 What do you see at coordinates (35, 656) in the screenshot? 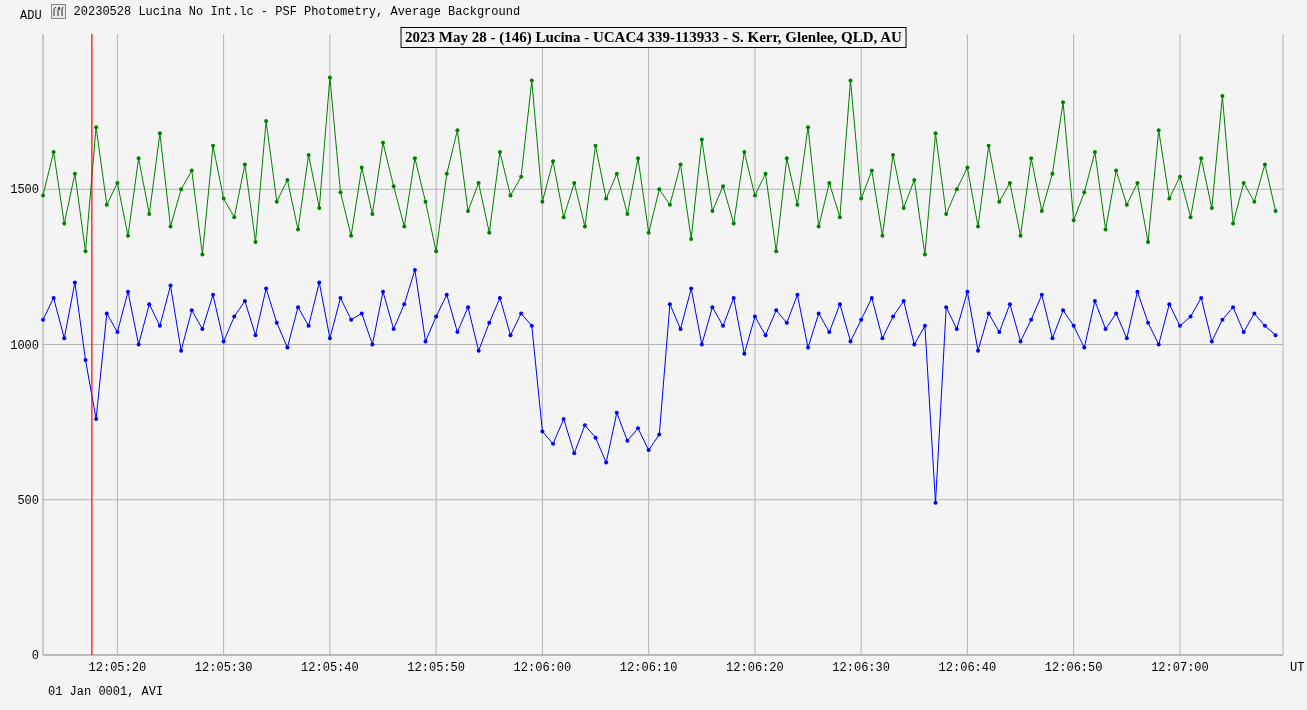
I see `tick-label: 0` at bounding box center [35, 656].